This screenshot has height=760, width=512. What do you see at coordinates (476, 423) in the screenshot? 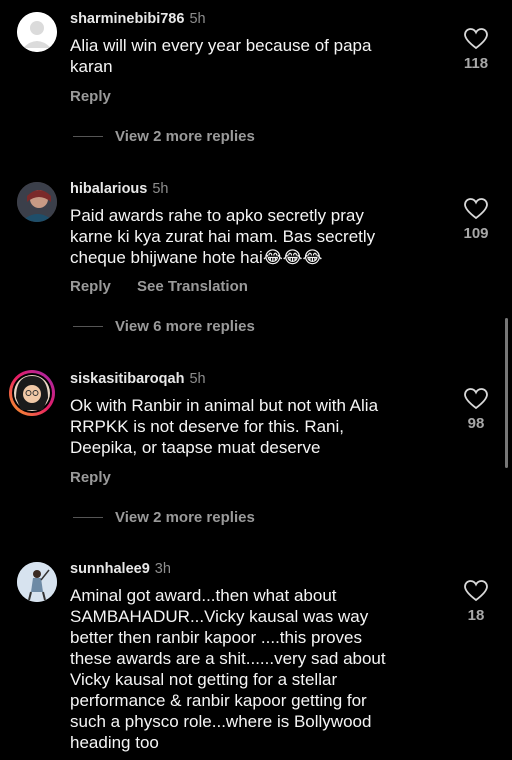
I see `like-count: 98` at bounding box center [476, 423].